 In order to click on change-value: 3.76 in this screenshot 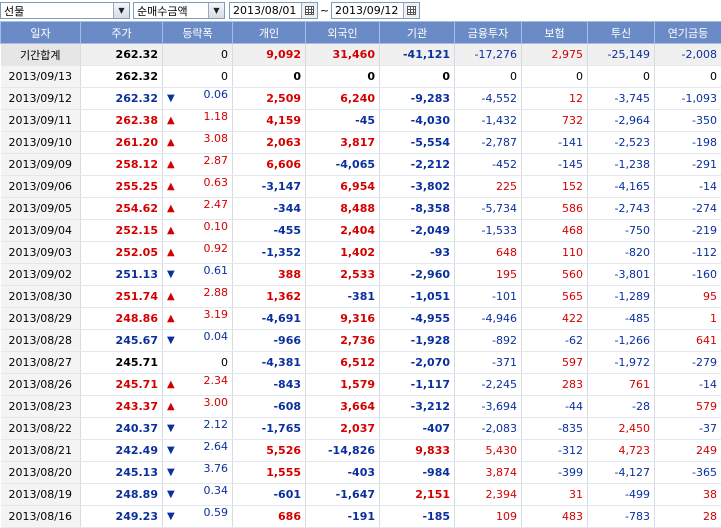, I will do `click(216, 468)`.